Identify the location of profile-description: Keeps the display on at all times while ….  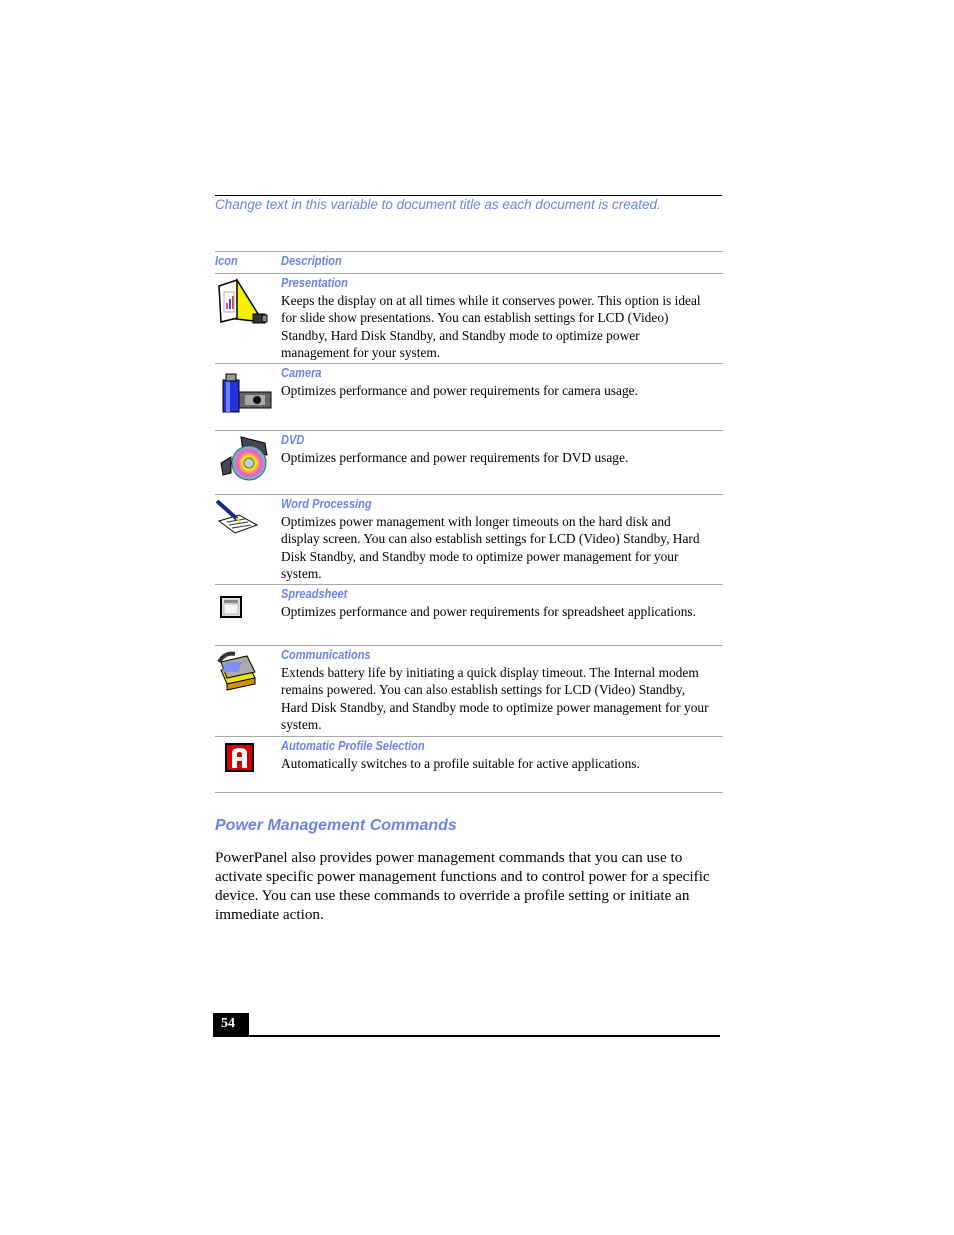
(491, 326).